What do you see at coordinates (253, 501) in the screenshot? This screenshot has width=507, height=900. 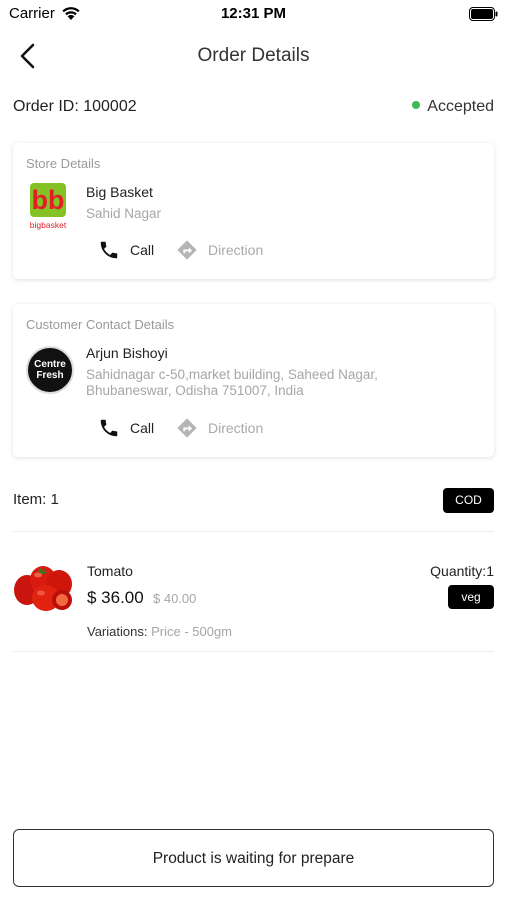 I see `items-header: Item: 1 COD` at bounding box center [253, 501].